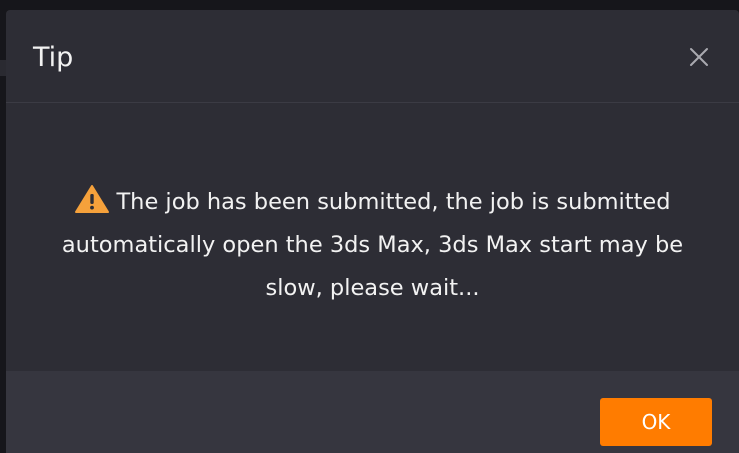 This screenshot has height=453, width=739. What do you see at coordinates (656, 422) in the screenshot?
I see `ok-button: OK` at bounding box center [656, 422].